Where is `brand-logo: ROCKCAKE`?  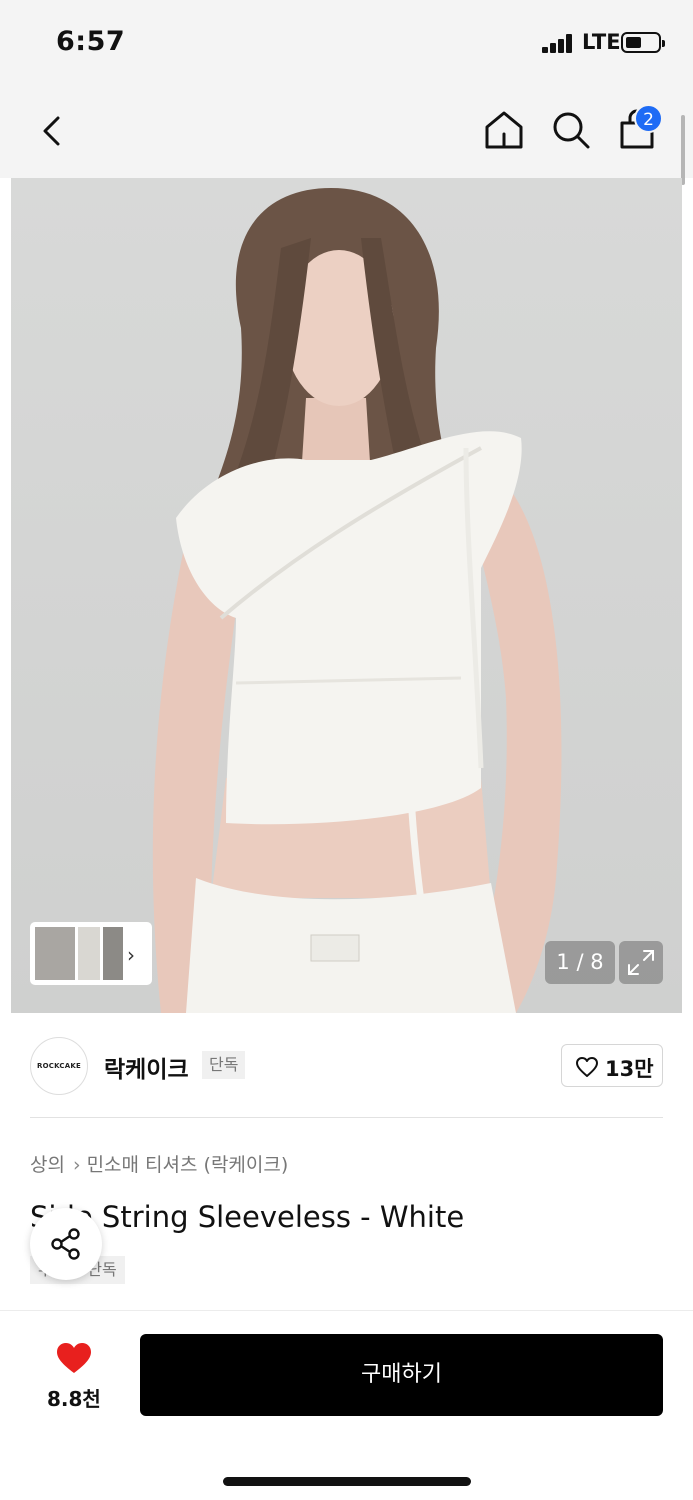
brand-logo: ROCKCAKE is located at coordinates (59, 1066).